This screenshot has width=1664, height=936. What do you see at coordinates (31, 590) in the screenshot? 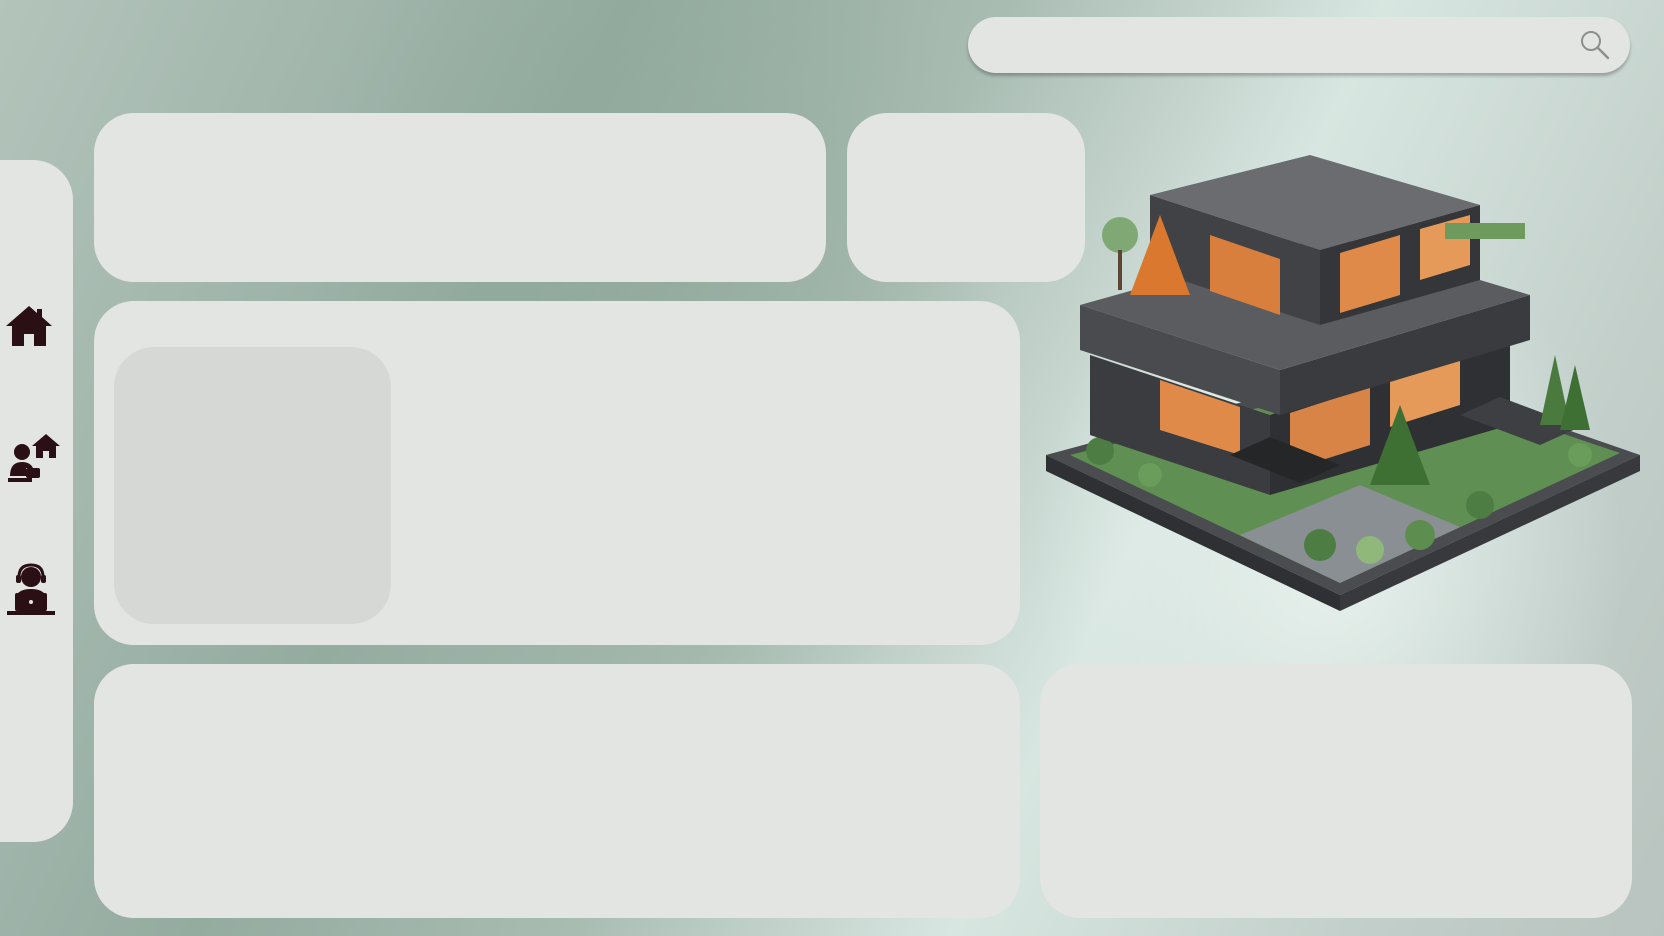
I see `support-agent-laptop-icon` at bounding box center [31, 590].